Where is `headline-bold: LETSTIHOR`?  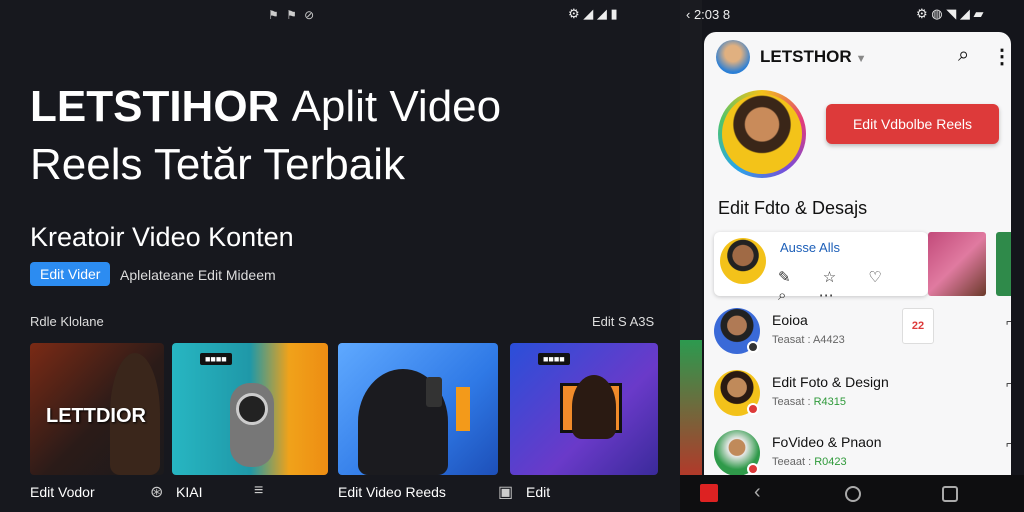
headline-bold: LETSTIHOR is located at coordinates (155, 106).